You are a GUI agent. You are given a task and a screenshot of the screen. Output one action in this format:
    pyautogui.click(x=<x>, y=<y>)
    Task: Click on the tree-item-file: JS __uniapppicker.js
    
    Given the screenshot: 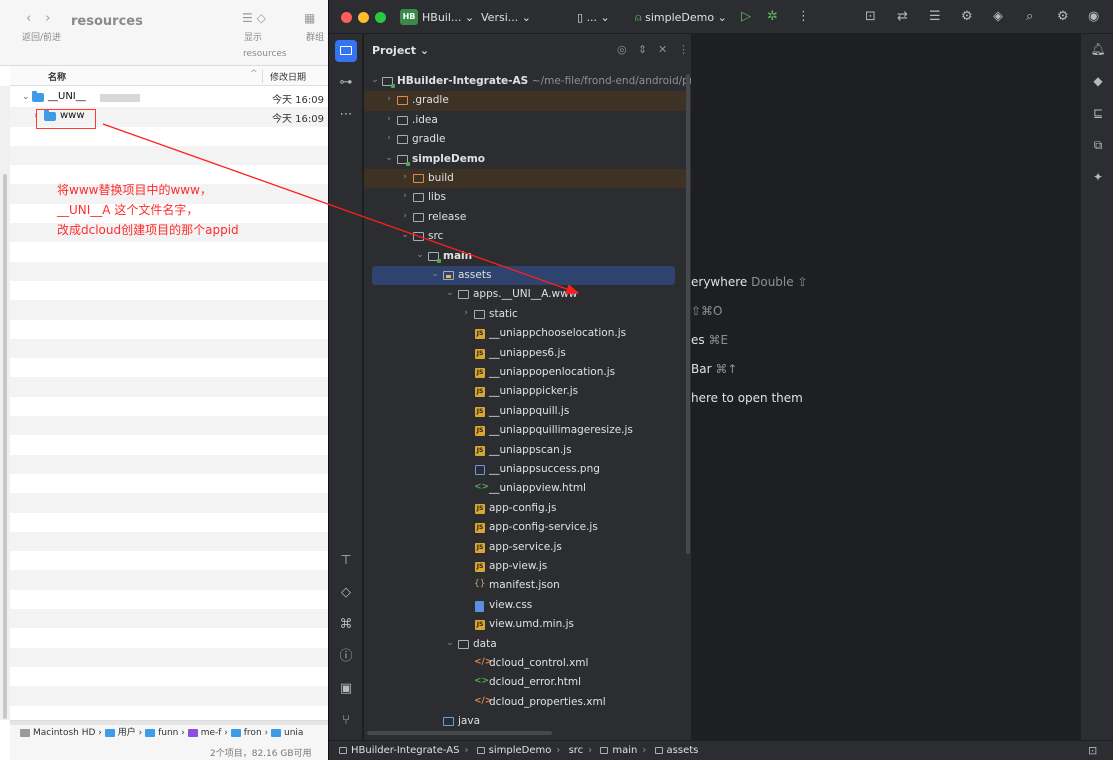 What is the action you would take?
    pyautogui.click(x=527, y=391)
    